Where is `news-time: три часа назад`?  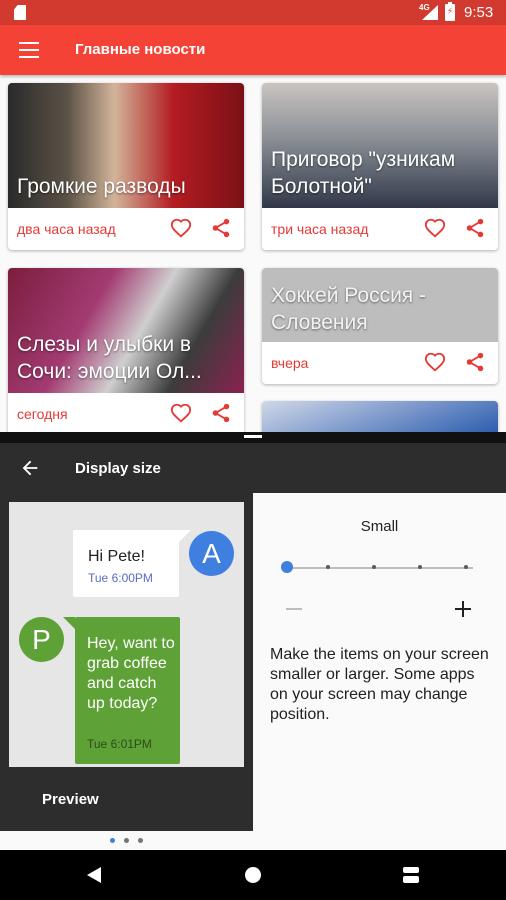 news-time: три часа назад is located at coordinates (320, 229).